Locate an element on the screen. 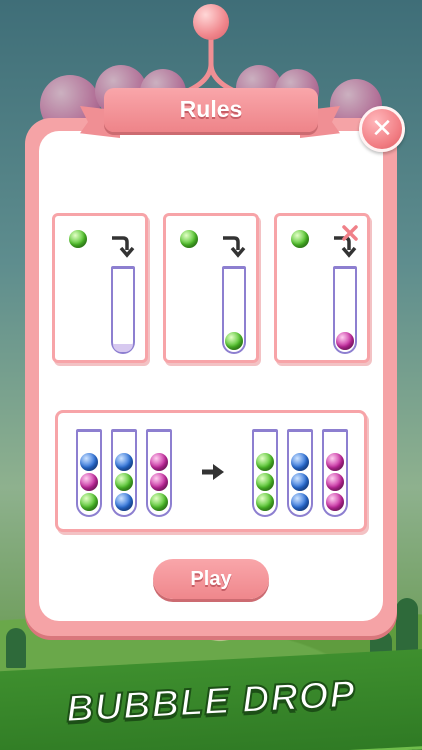 This screenshot has height=750, width=422. tube-liquid is located at coordinates (123, 348).